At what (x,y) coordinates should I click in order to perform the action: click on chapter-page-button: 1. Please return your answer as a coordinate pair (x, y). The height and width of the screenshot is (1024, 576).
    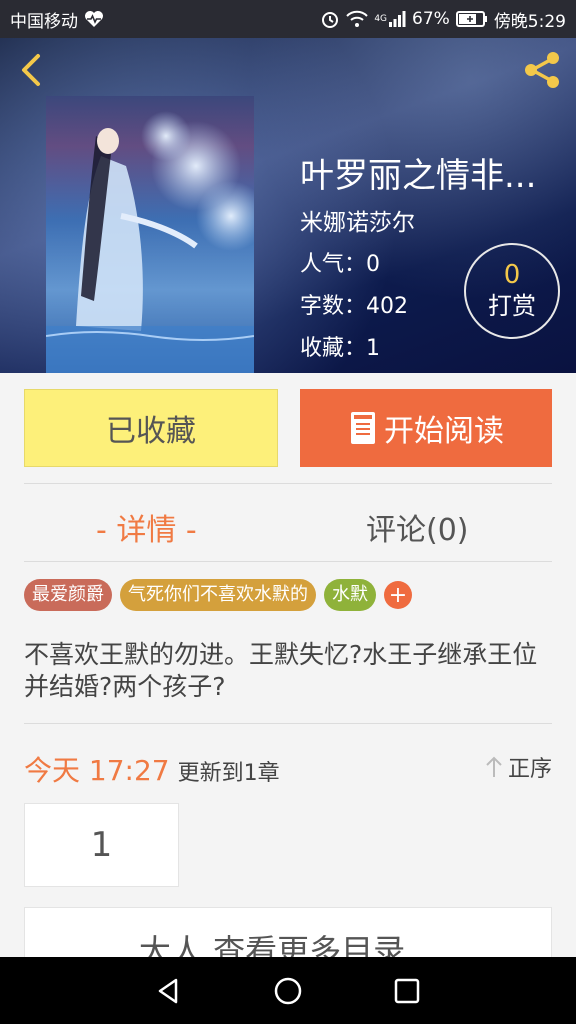
    Looking at the image, I should click on (101, 845).